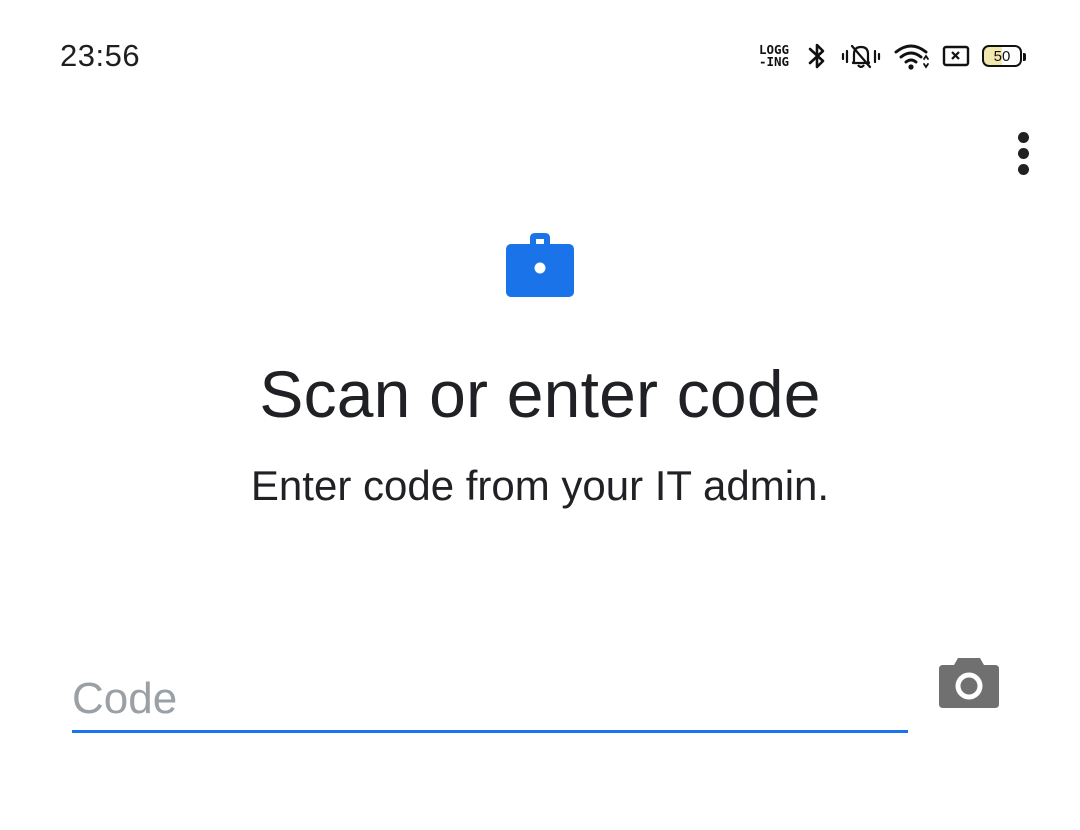 Image resolution: width=1080 pixels, height=830 pixels. I want to click on page-subtitle: Enter code from your IT admin., so click(540, 485).